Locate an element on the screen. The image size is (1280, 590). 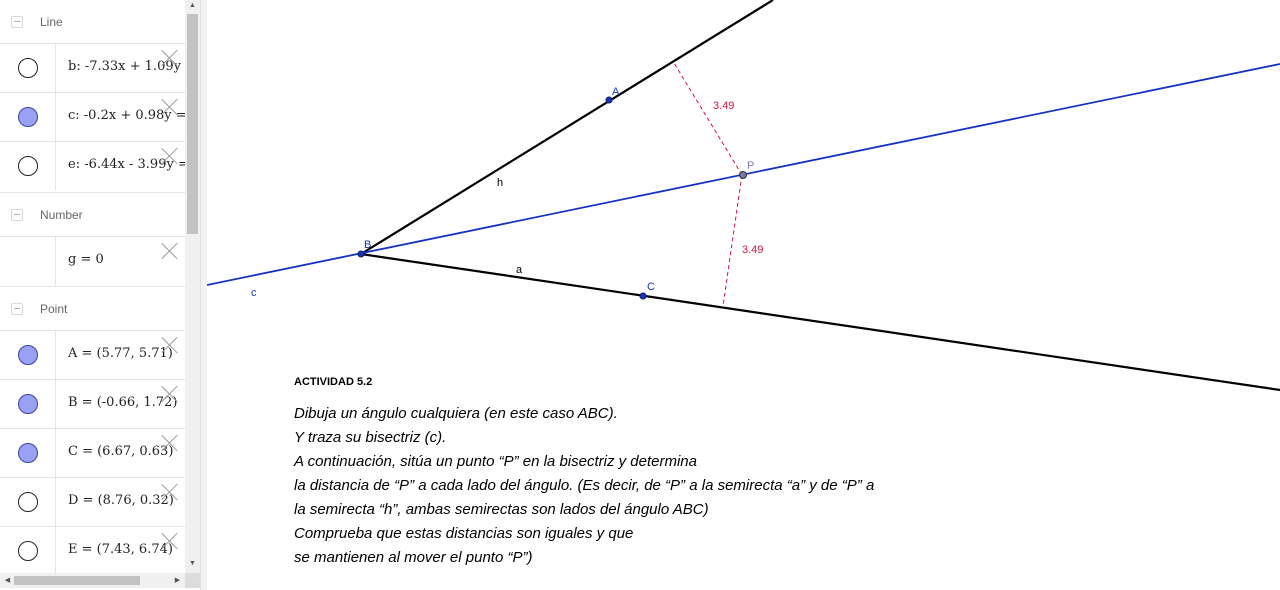
vertical-scroll-thumb is located at coordinates (192, 124).